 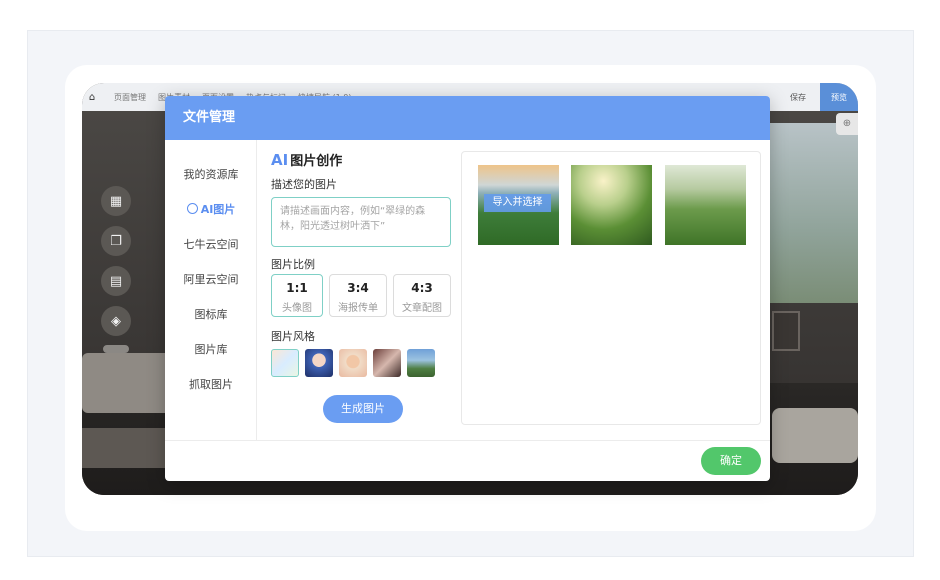 I want to click on grid-icon: ▦, so click(x=116, y=201).